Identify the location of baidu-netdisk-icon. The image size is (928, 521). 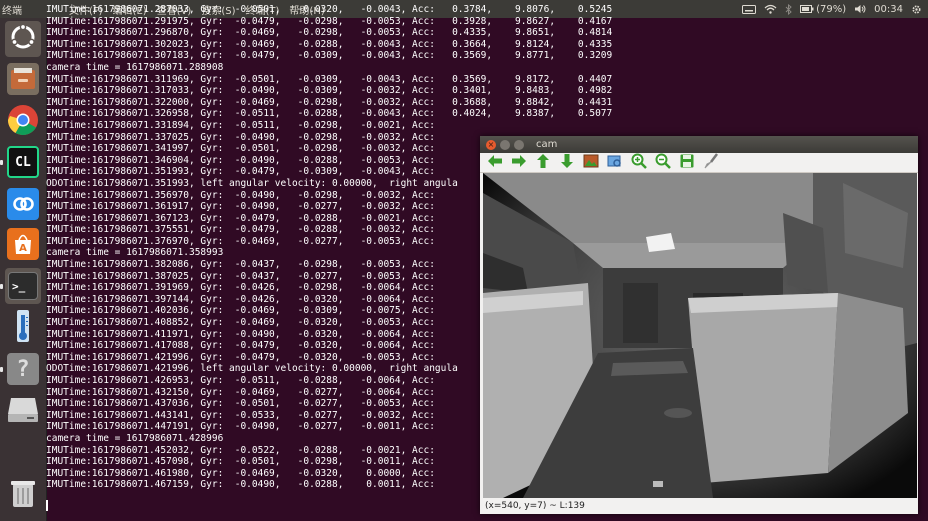
(23, 204).